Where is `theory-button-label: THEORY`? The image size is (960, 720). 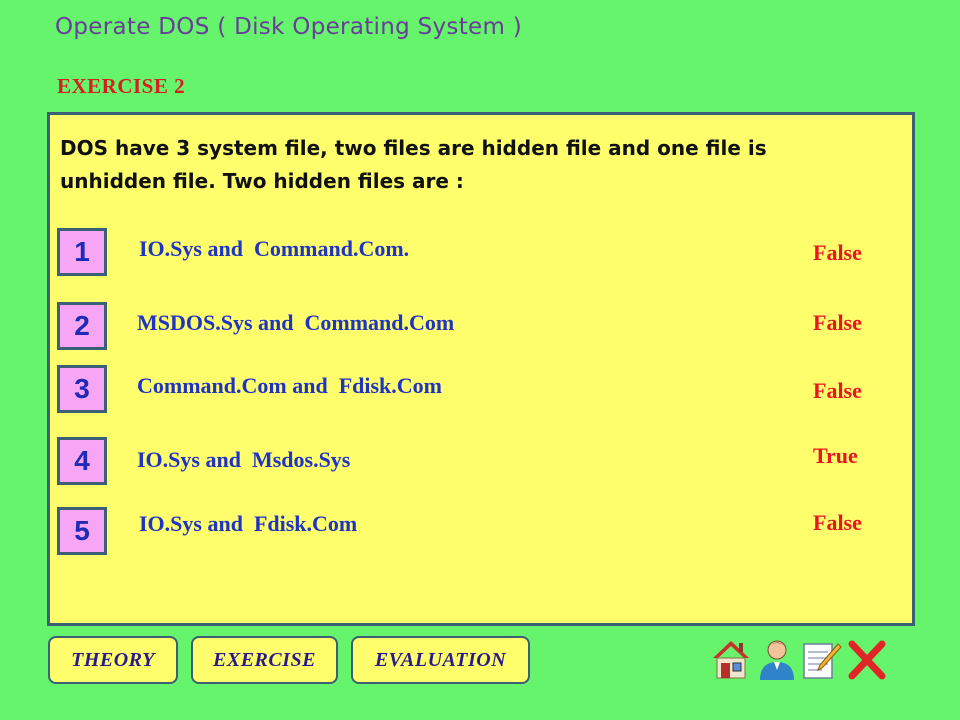 theory-button-label: THEORY is located at coordinates (113, 659).